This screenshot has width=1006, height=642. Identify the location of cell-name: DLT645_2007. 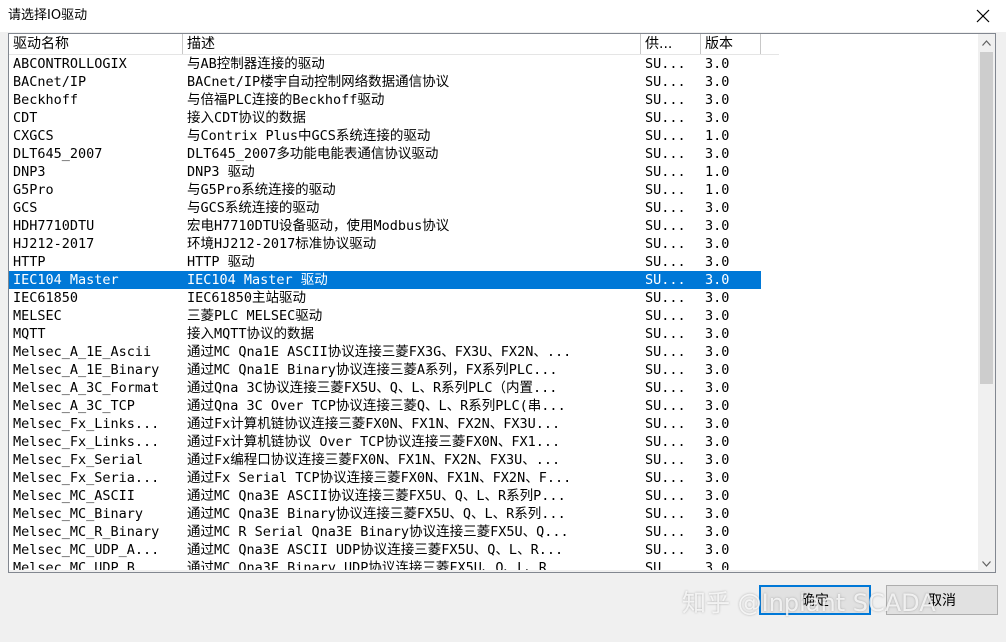
(58, 154).